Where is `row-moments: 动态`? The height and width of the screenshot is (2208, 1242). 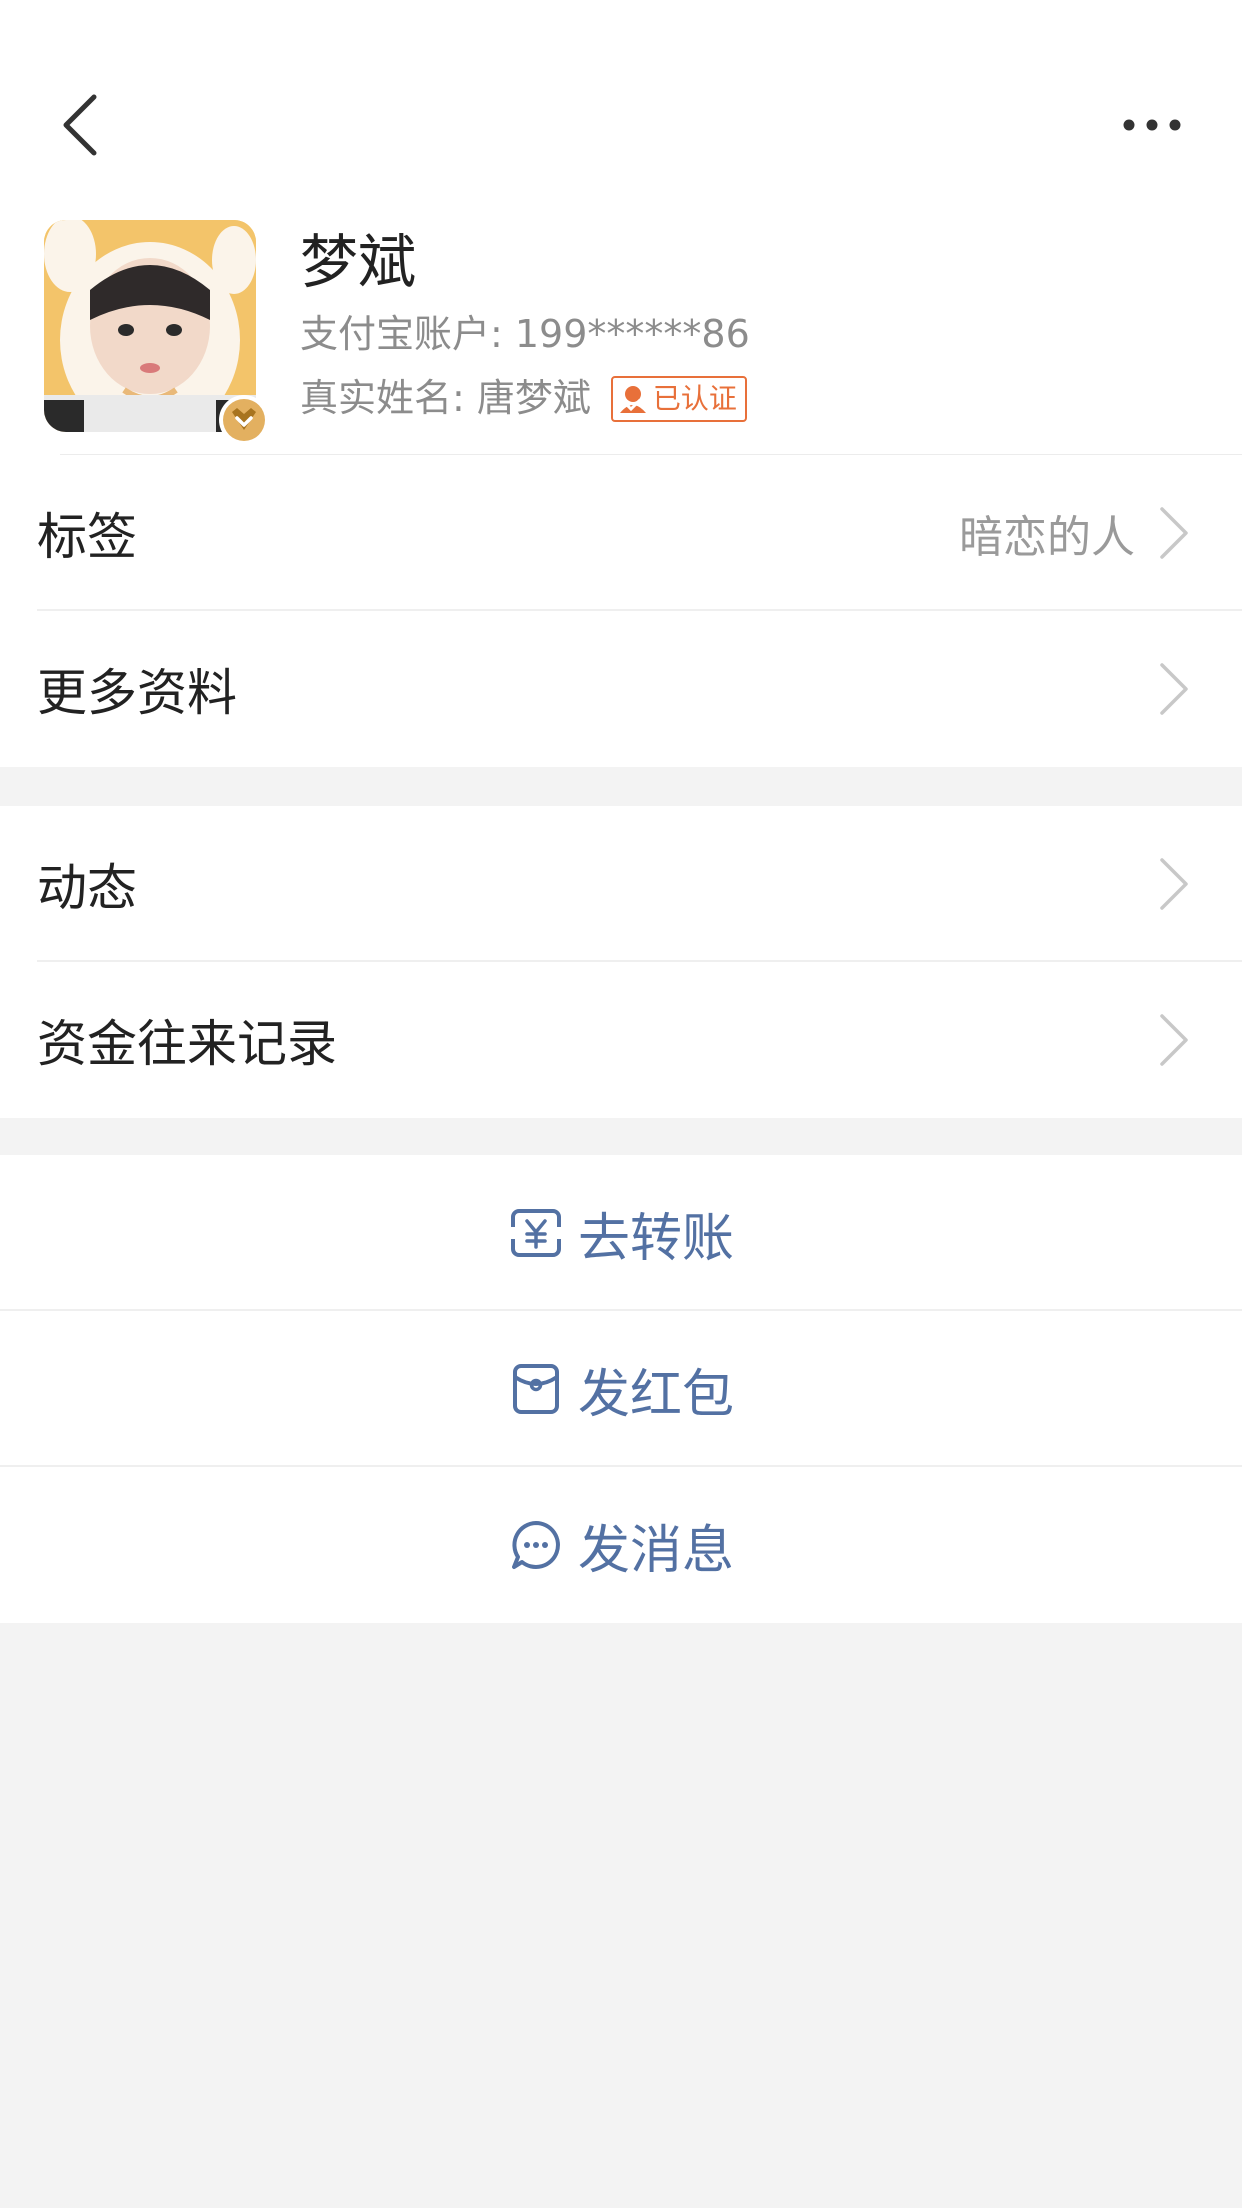
row-moments: 动态 is located at coordinates (621, 884).